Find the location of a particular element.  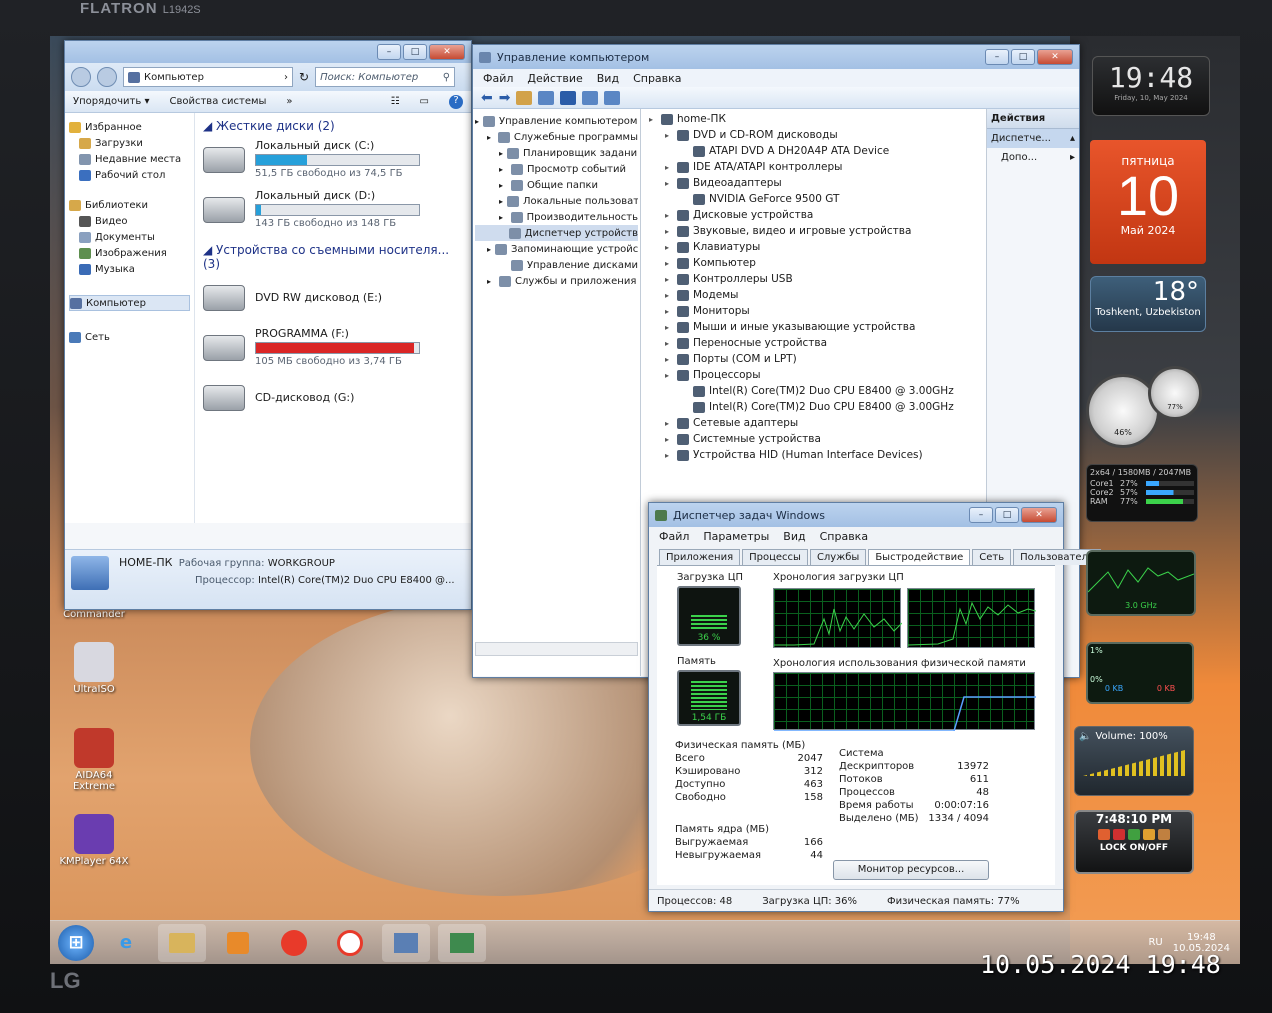

device-tree-item: ▸ Переносные устройства is located at coordinates (813, 343).